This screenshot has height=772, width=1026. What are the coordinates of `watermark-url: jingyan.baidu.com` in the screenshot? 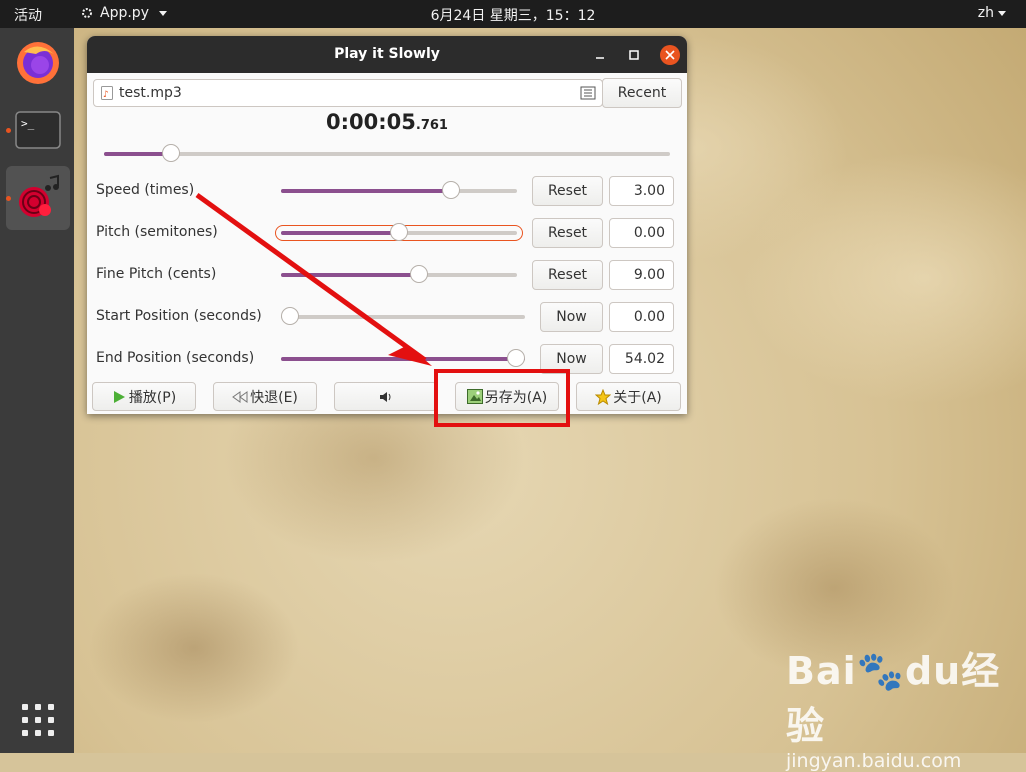 It's located at (874, 761).